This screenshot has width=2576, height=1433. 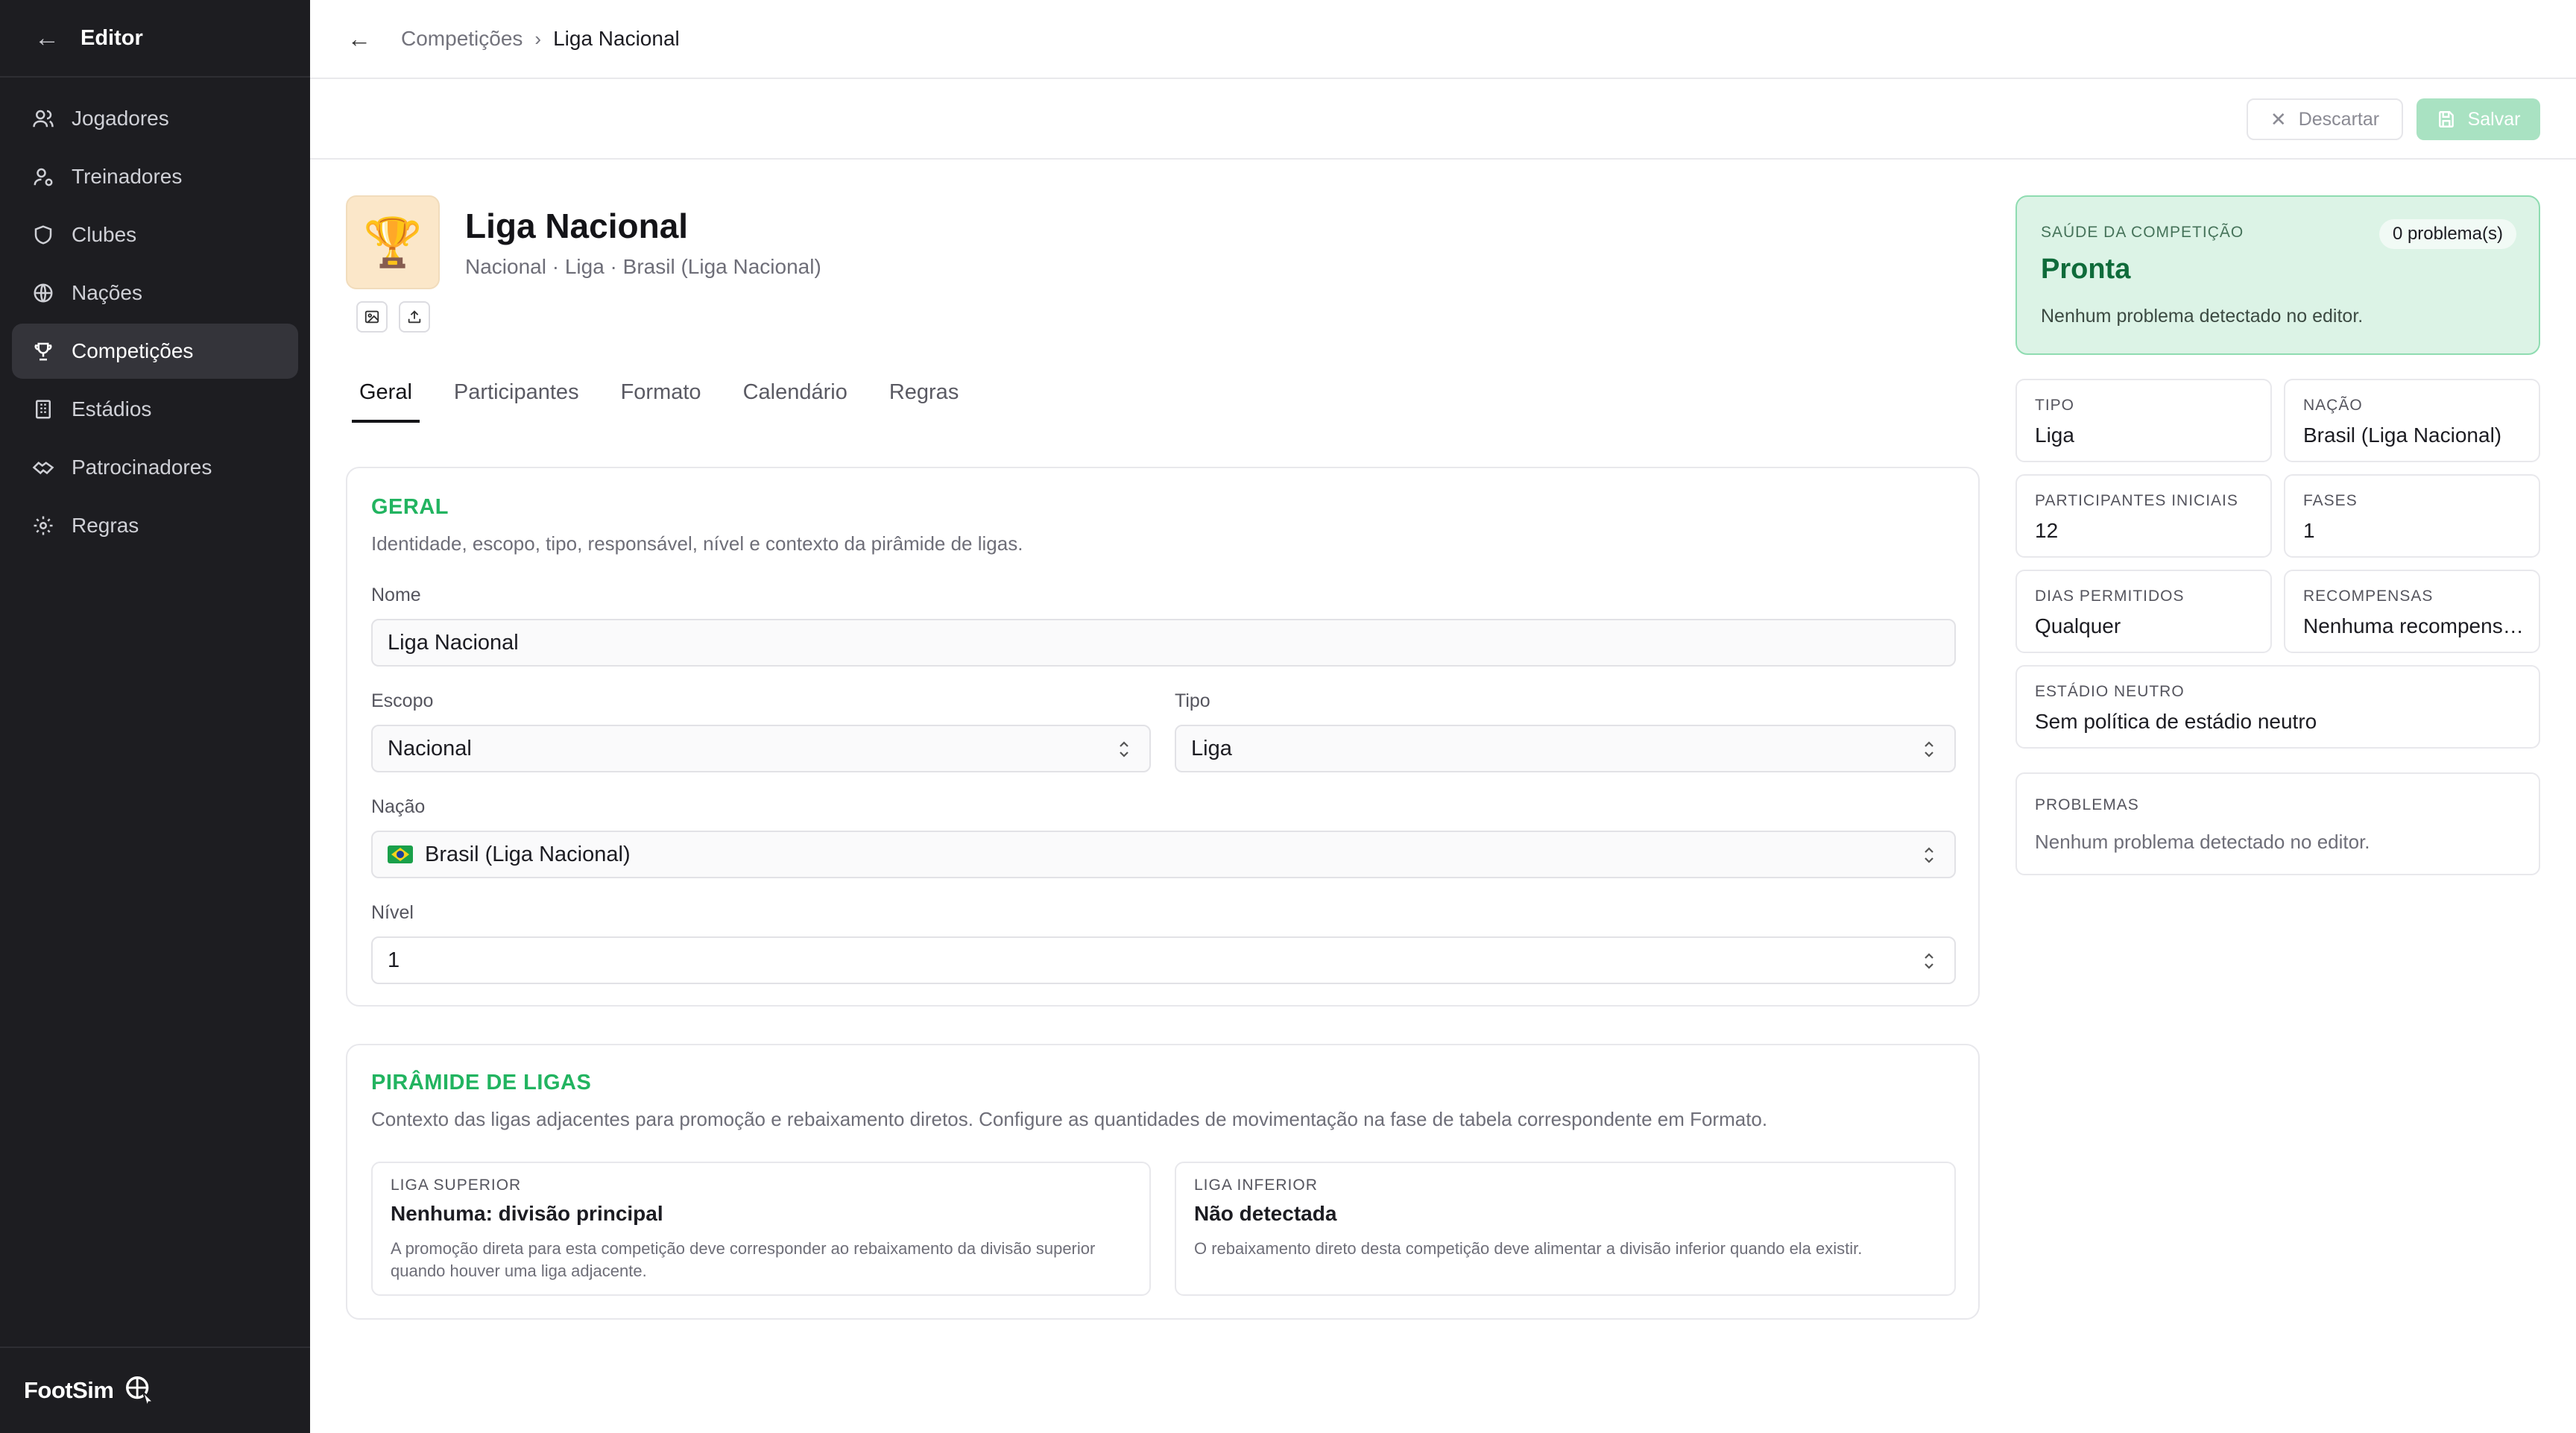 What do you see at coordinates (1566, 748) in the screenshot?
I see `tipo-select: Liga` at bounding box center [1566, 748].